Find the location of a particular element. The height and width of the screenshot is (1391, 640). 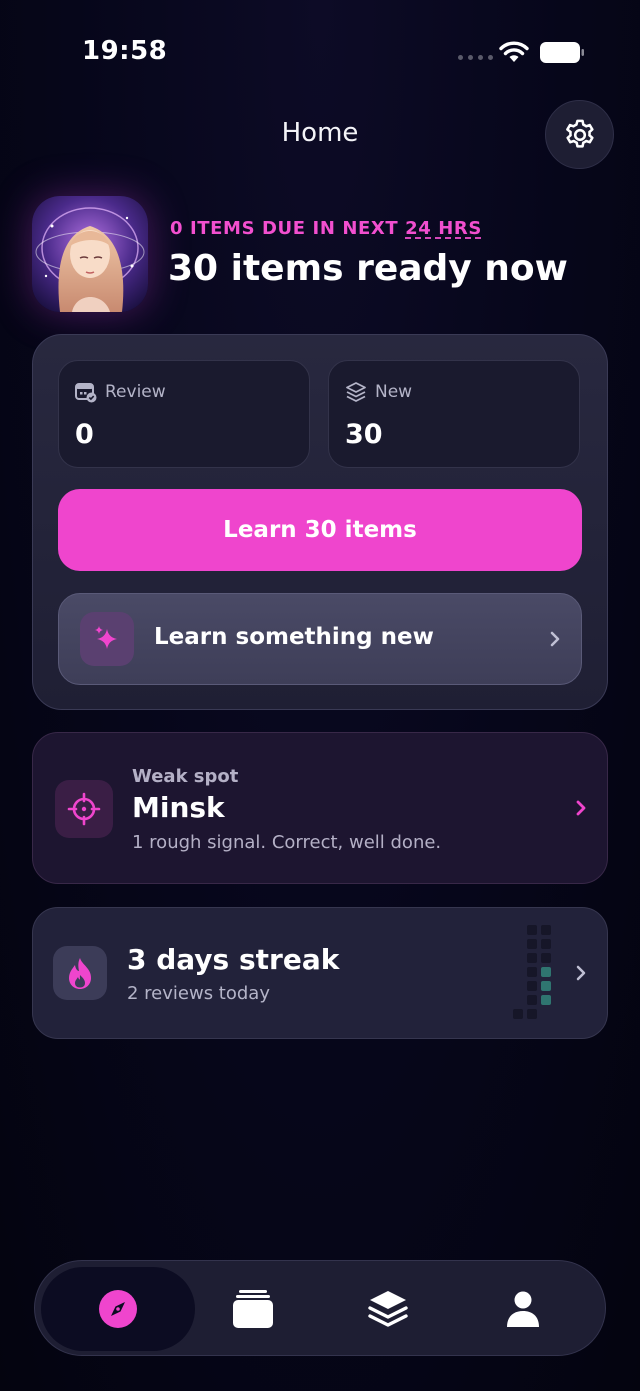

calendar-check-icon is located at coordinates (86, 393).